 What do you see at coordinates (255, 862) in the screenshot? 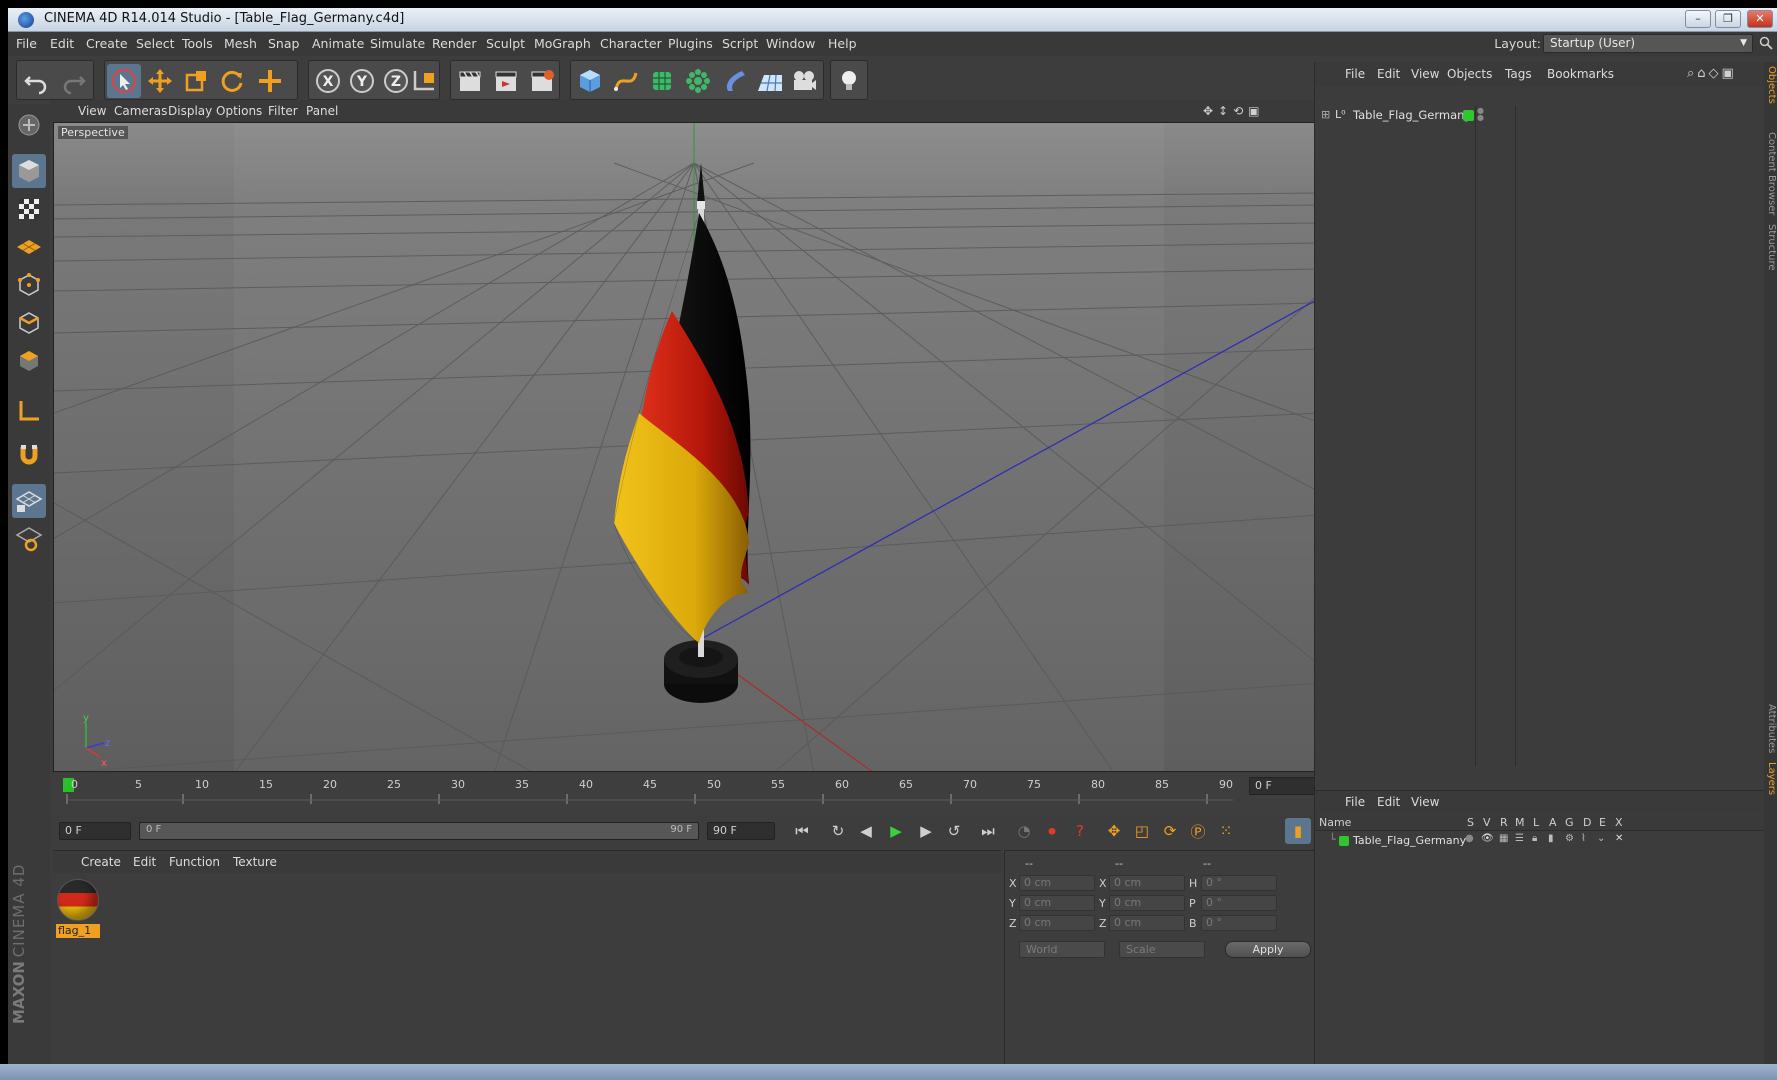
I see `mat-menu-texture: Texture` at bounding box center [255, 862].